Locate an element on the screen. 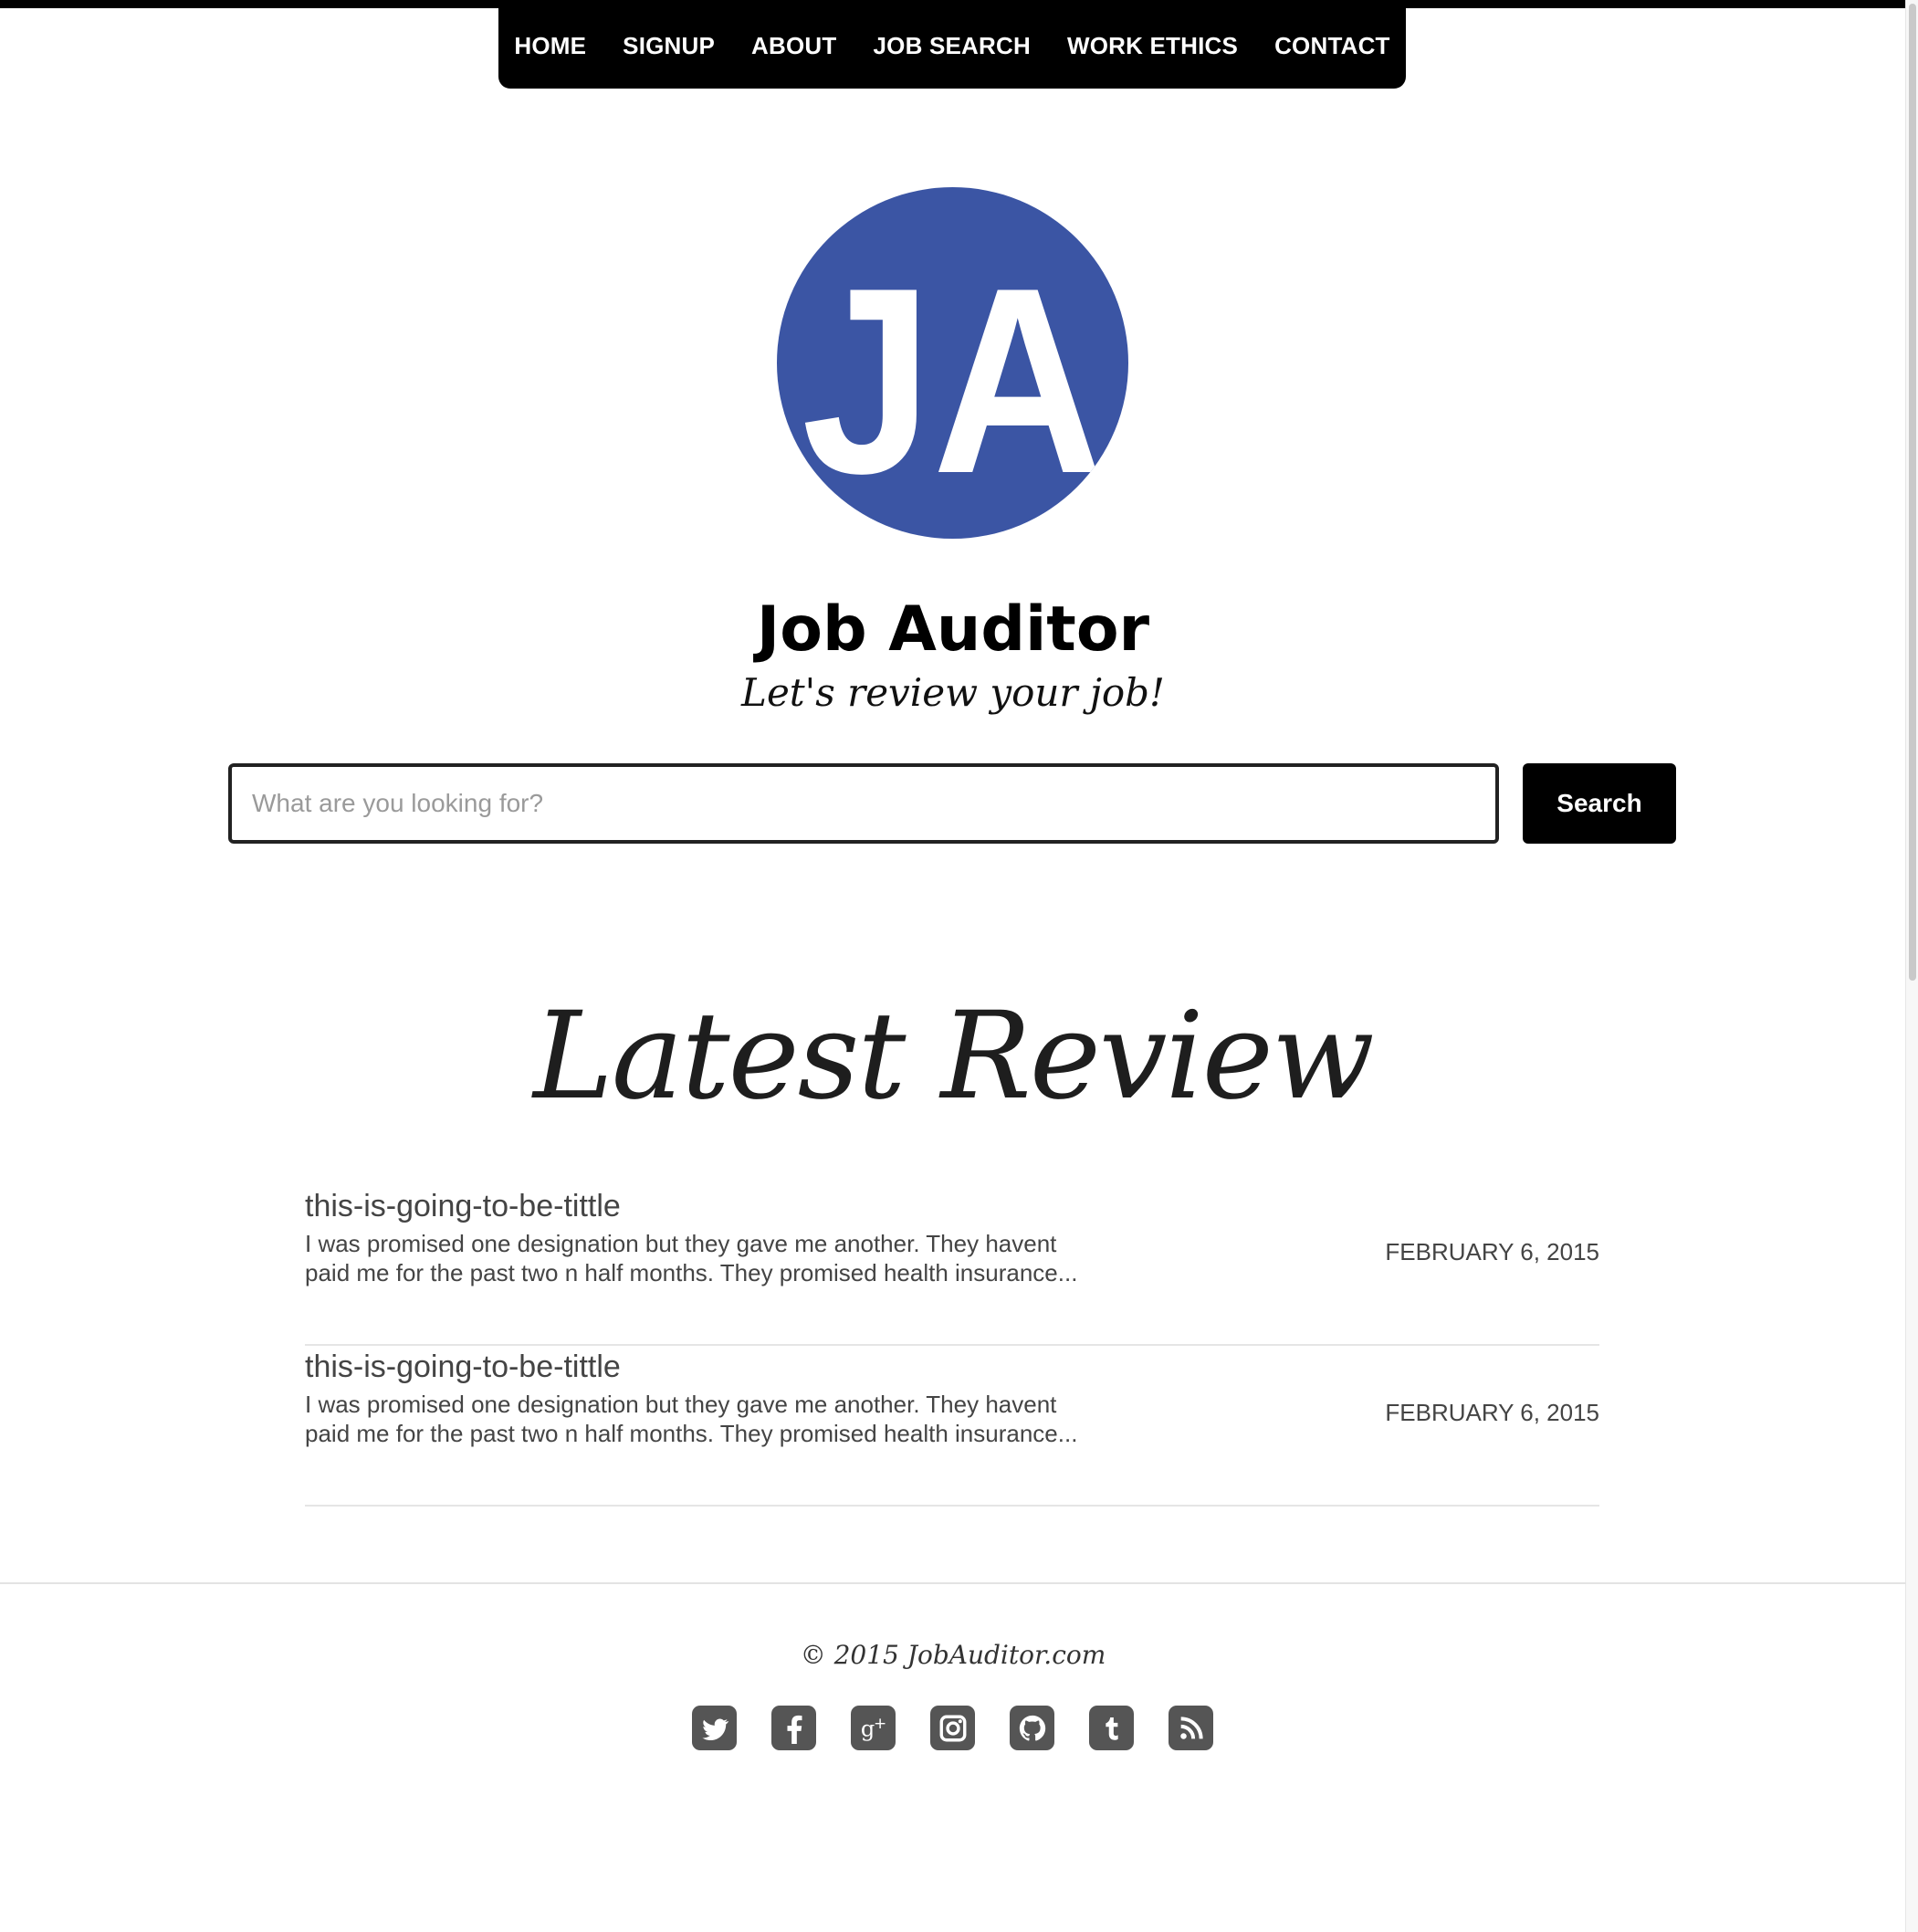 The height and width of the screenshot is (1932, 1918). nav-signup: SIGNUP is located at coordinates (669, 46).